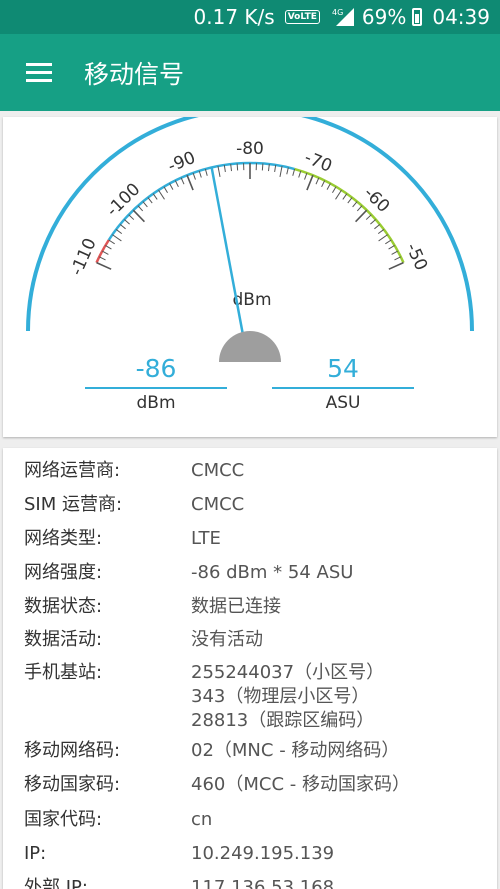  I want to click on asu-readout: 54 ASU, so click(343, 383).